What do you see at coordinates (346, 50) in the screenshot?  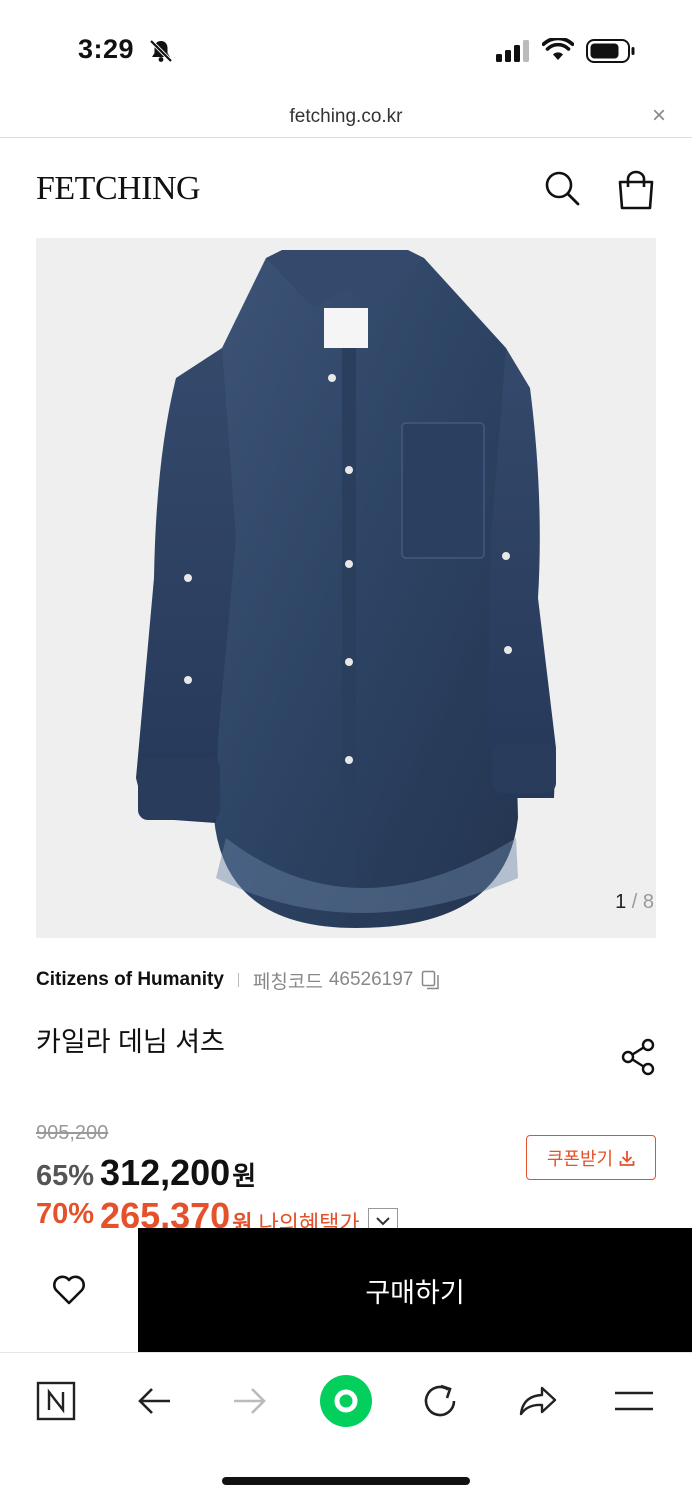 I see `status-bar: 3:29` at bounding box center [346, 50].